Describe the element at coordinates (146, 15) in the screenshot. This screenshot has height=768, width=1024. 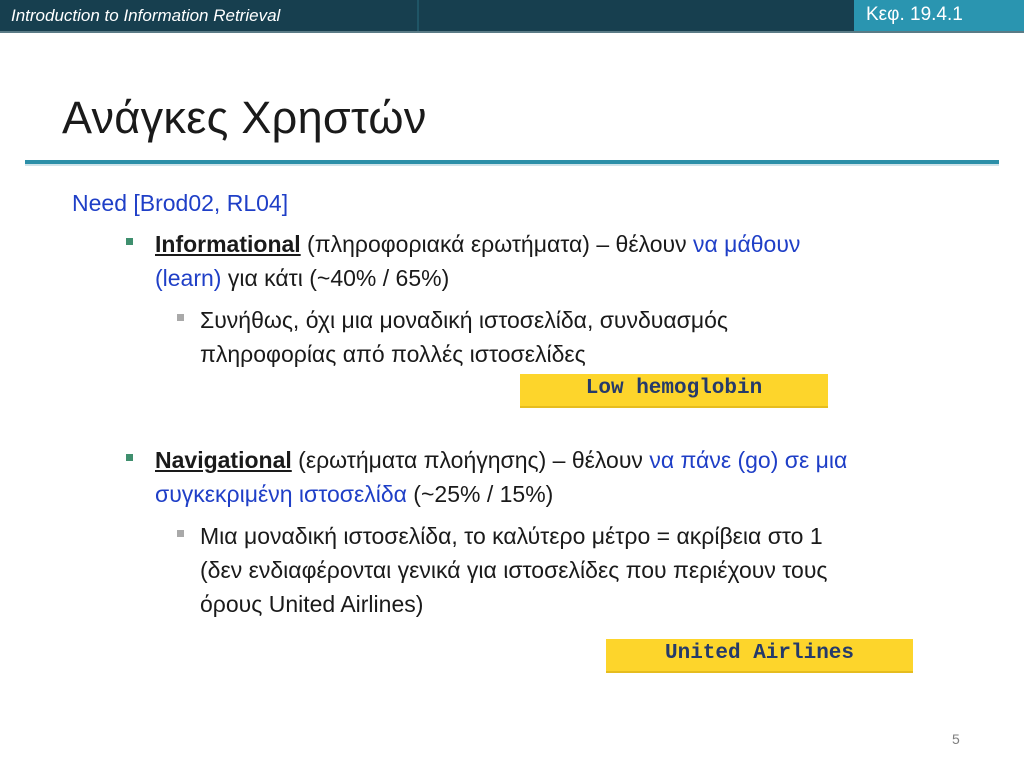
I see `course-title: Introduction to Information Retrieval` at that location.